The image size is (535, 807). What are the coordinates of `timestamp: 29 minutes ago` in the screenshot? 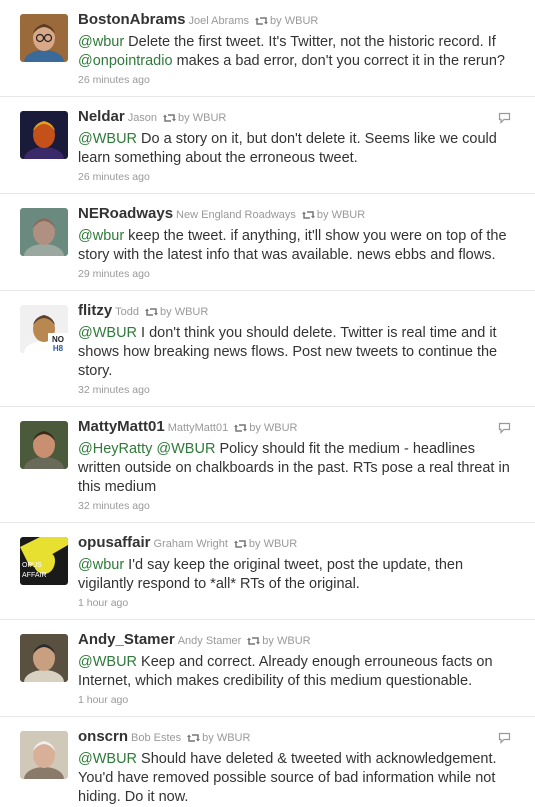 It's located at (298, 274).